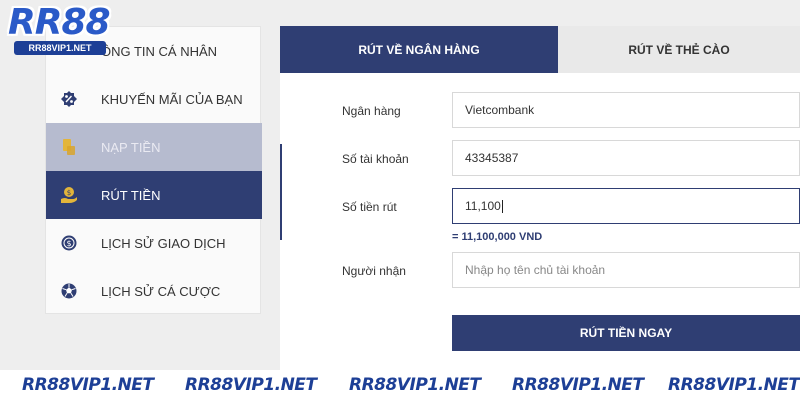 Image resolution: width=800 pixels, height=400 pixels. Describe the element at coordinates (375, 159) in the screenshot. I see `account-number-label: Số tài khoản` at that location.